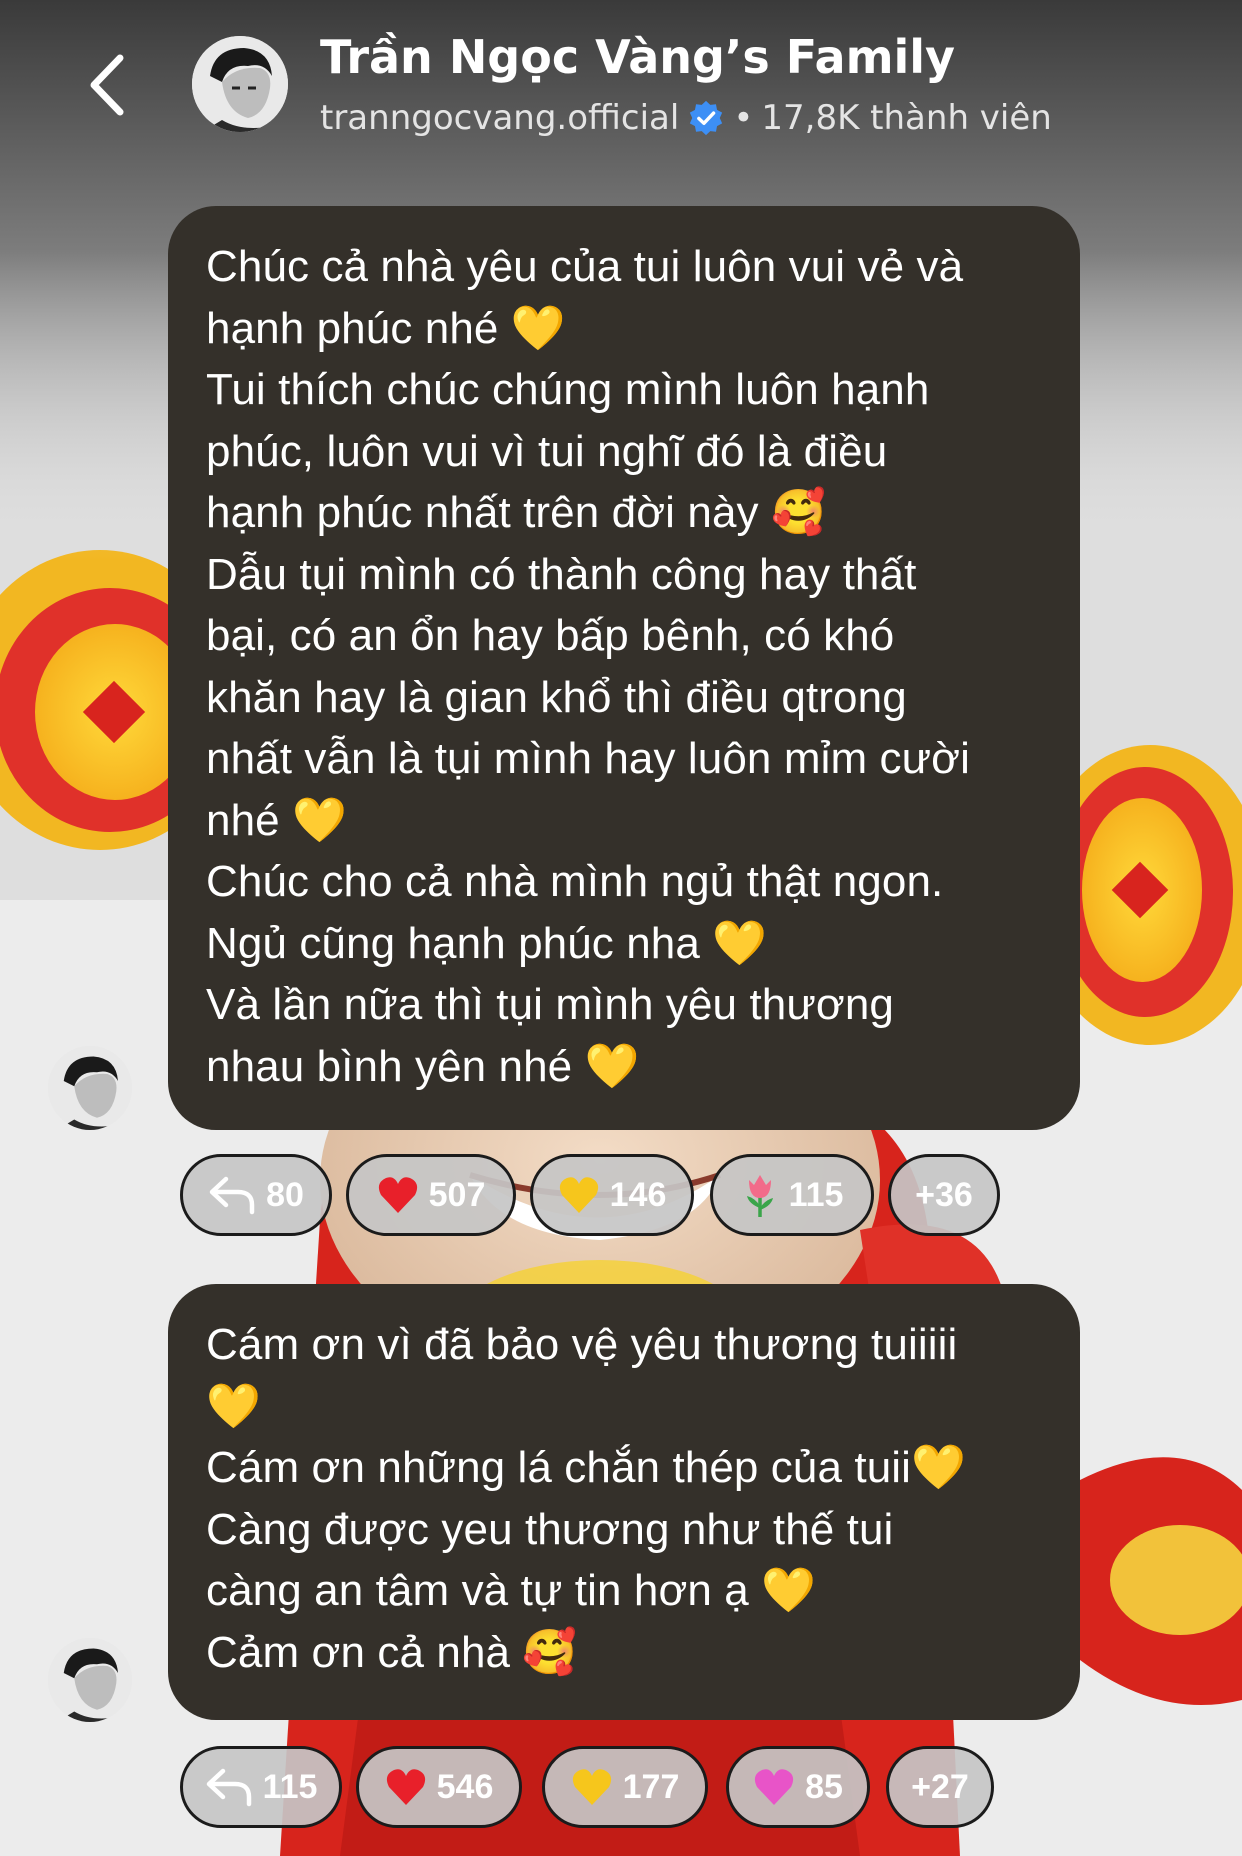  What do you see at coordinates (651, 1786) in the screenshot?
I see `reaction-count: 177` at bounding box center [651, 1786].